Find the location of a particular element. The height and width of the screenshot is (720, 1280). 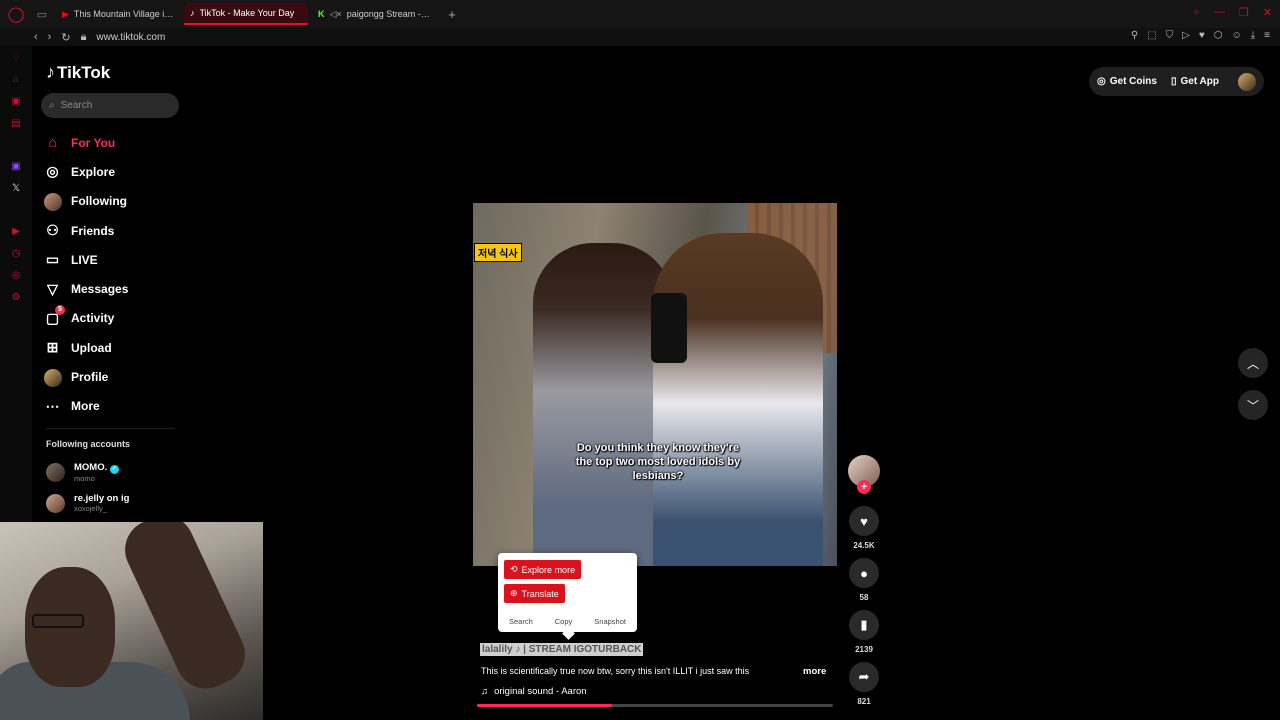

twitch-icon: ▣ is located at coordinates (15, 166).